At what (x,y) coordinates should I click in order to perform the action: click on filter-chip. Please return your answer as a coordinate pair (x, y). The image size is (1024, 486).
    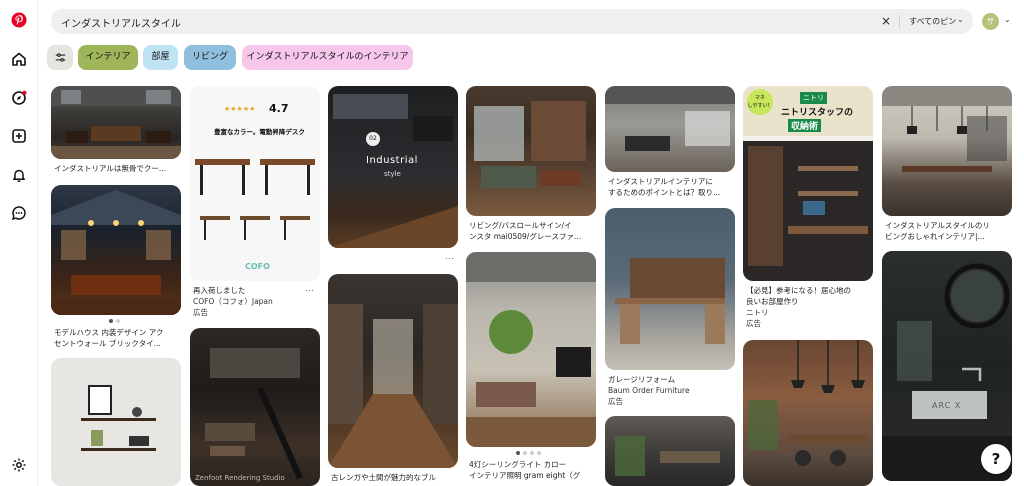
    Looking at the image, I should click on (60, 57).